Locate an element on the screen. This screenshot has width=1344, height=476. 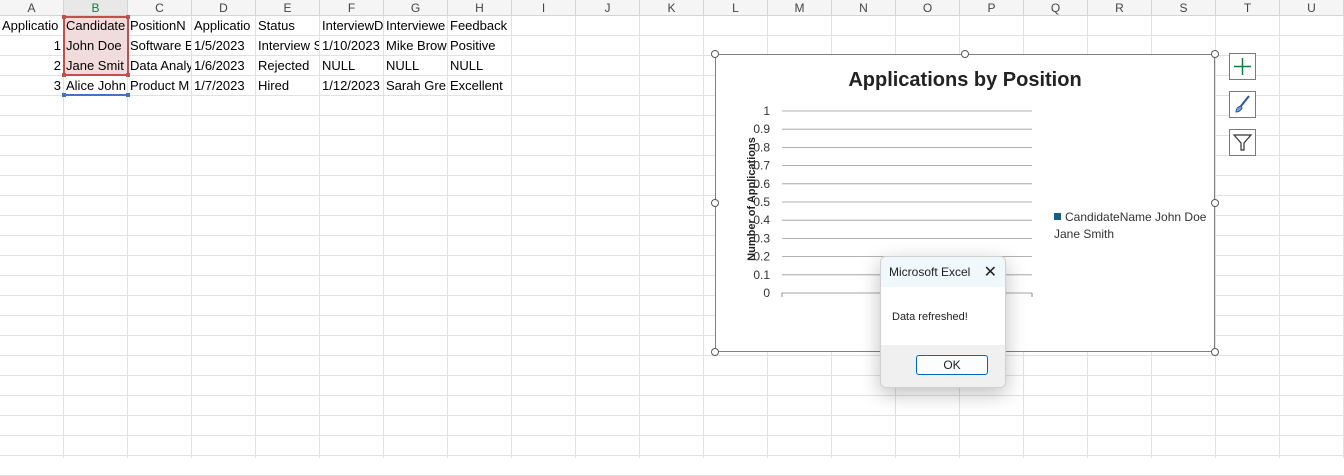
legend-swatch is located at coordinates (1057, 216).